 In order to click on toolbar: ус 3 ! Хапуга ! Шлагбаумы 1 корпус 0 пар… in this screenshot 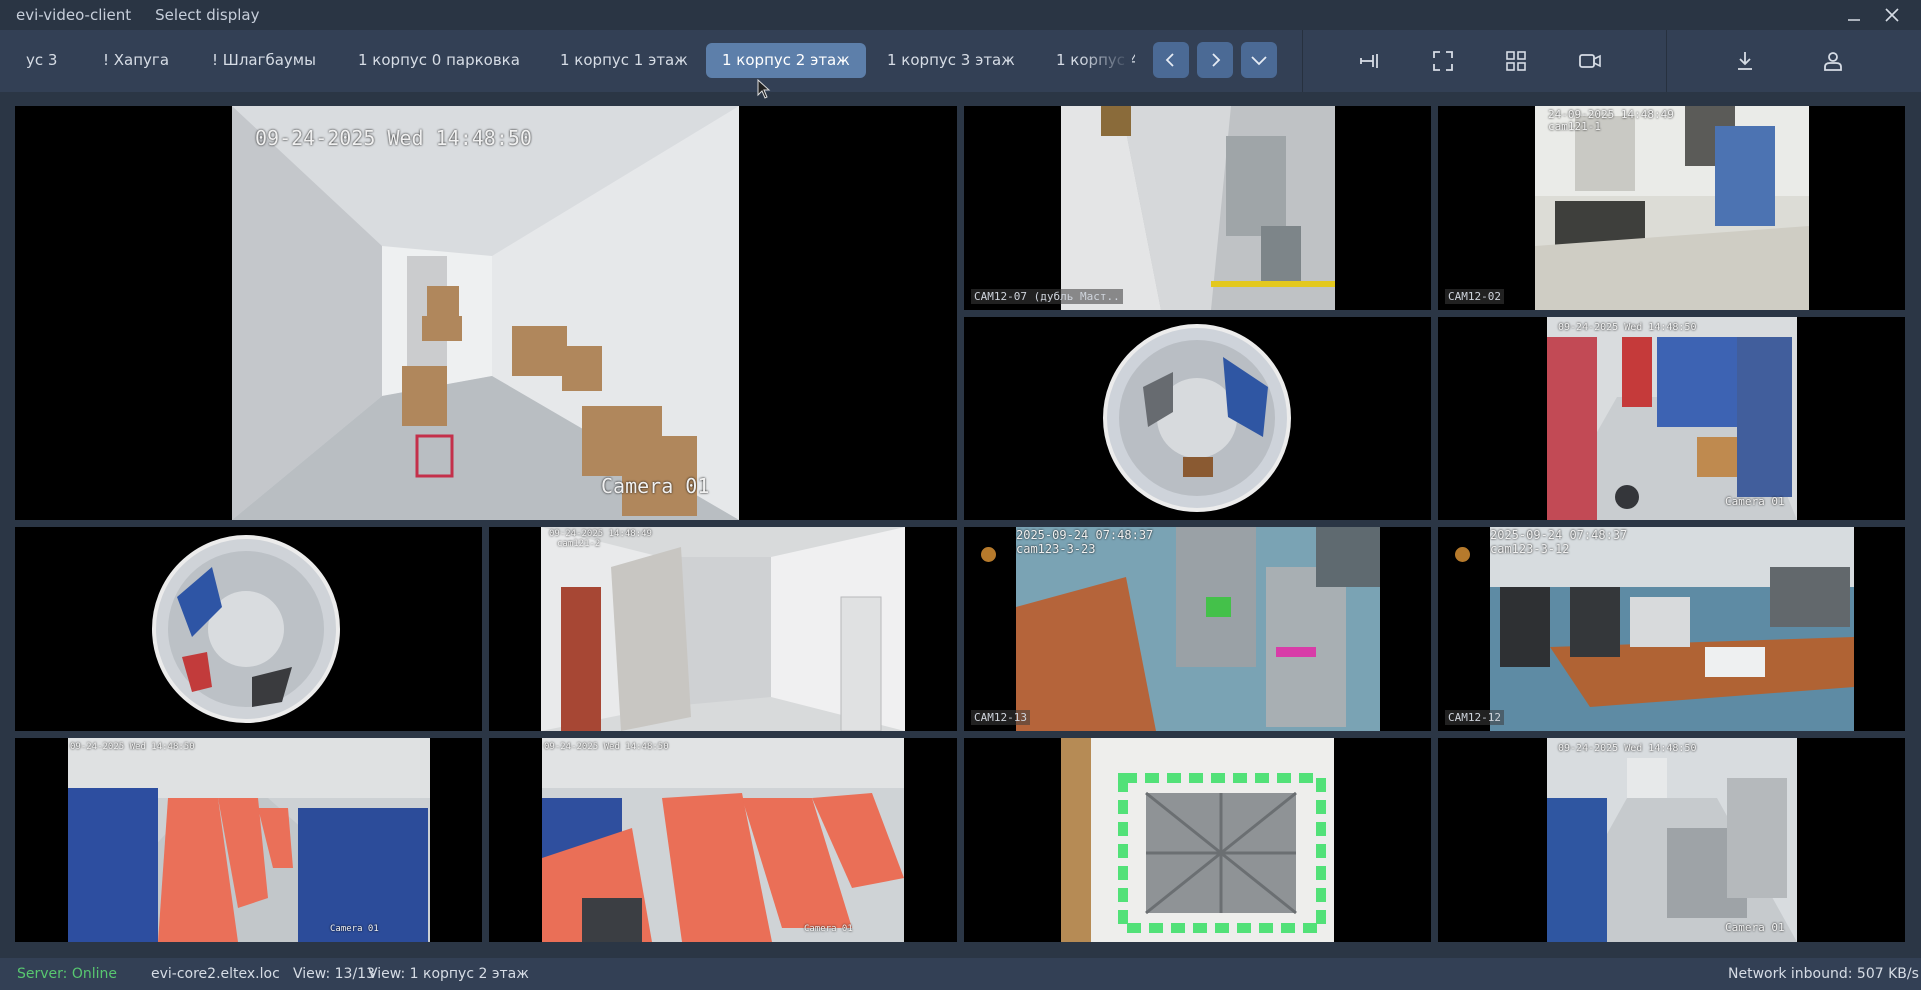, I will do `click(960, 61)`.